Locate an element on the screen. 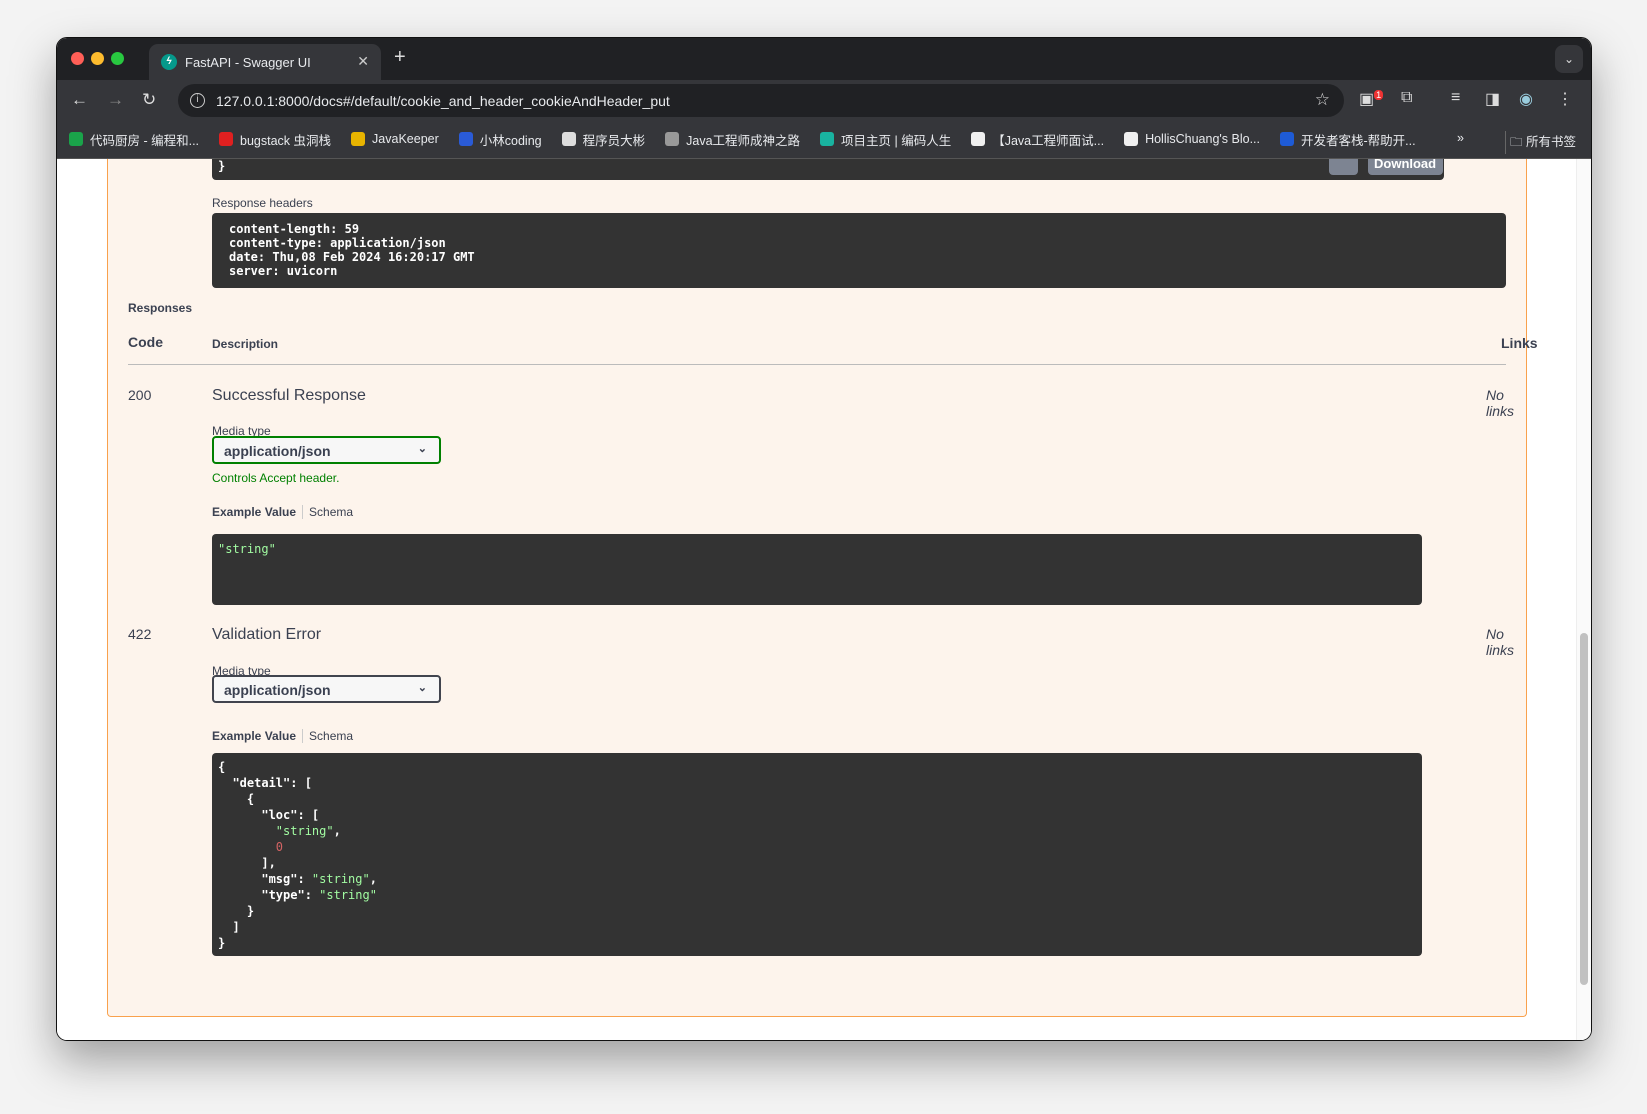  extension-icon: ▣ 1 is located at coordinates (1371, 99).